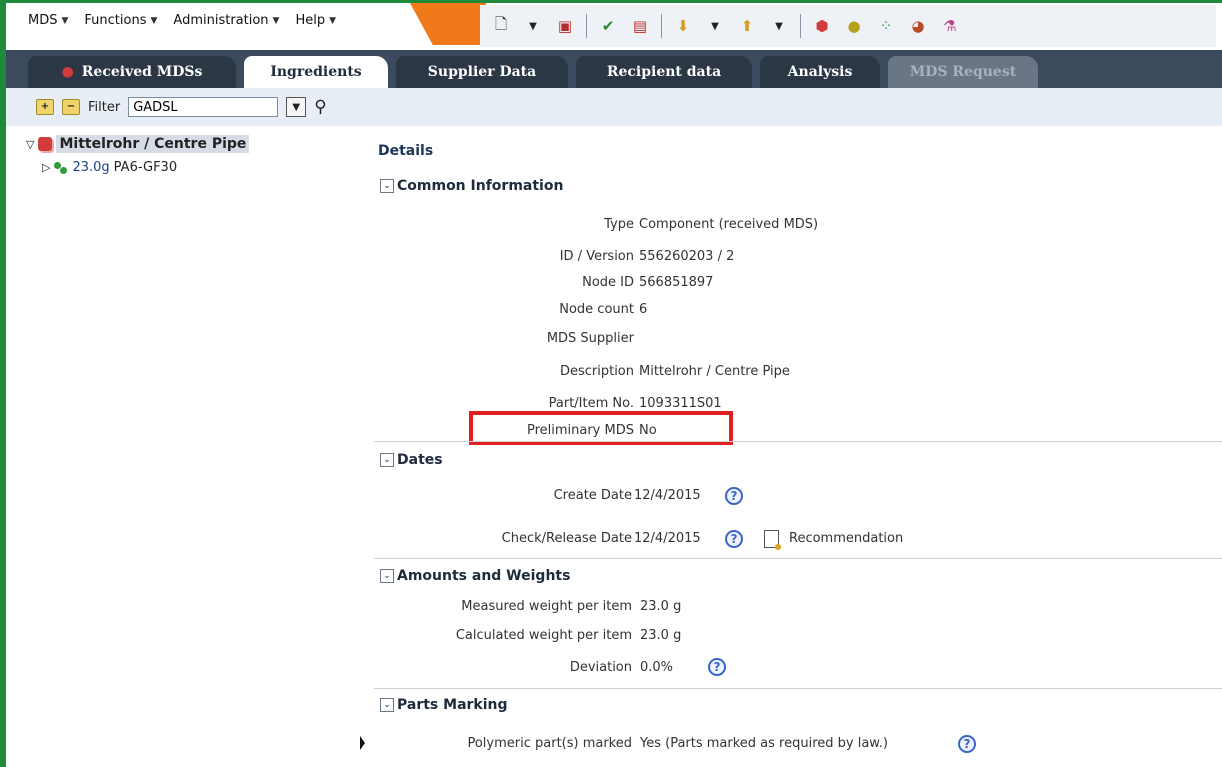 This screenshot has width=1222, height=767. I want to click on section-dates: ⌄ Dates, so click(411, 460).